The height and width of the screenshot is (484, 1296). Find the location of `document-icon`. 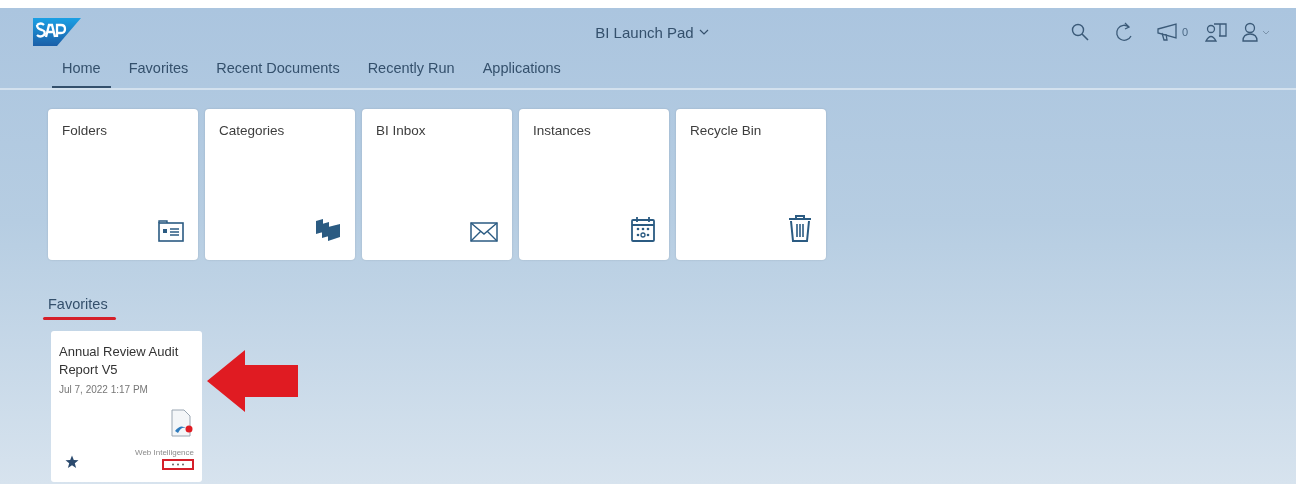

document-icon is located at coordinates (182, 423).